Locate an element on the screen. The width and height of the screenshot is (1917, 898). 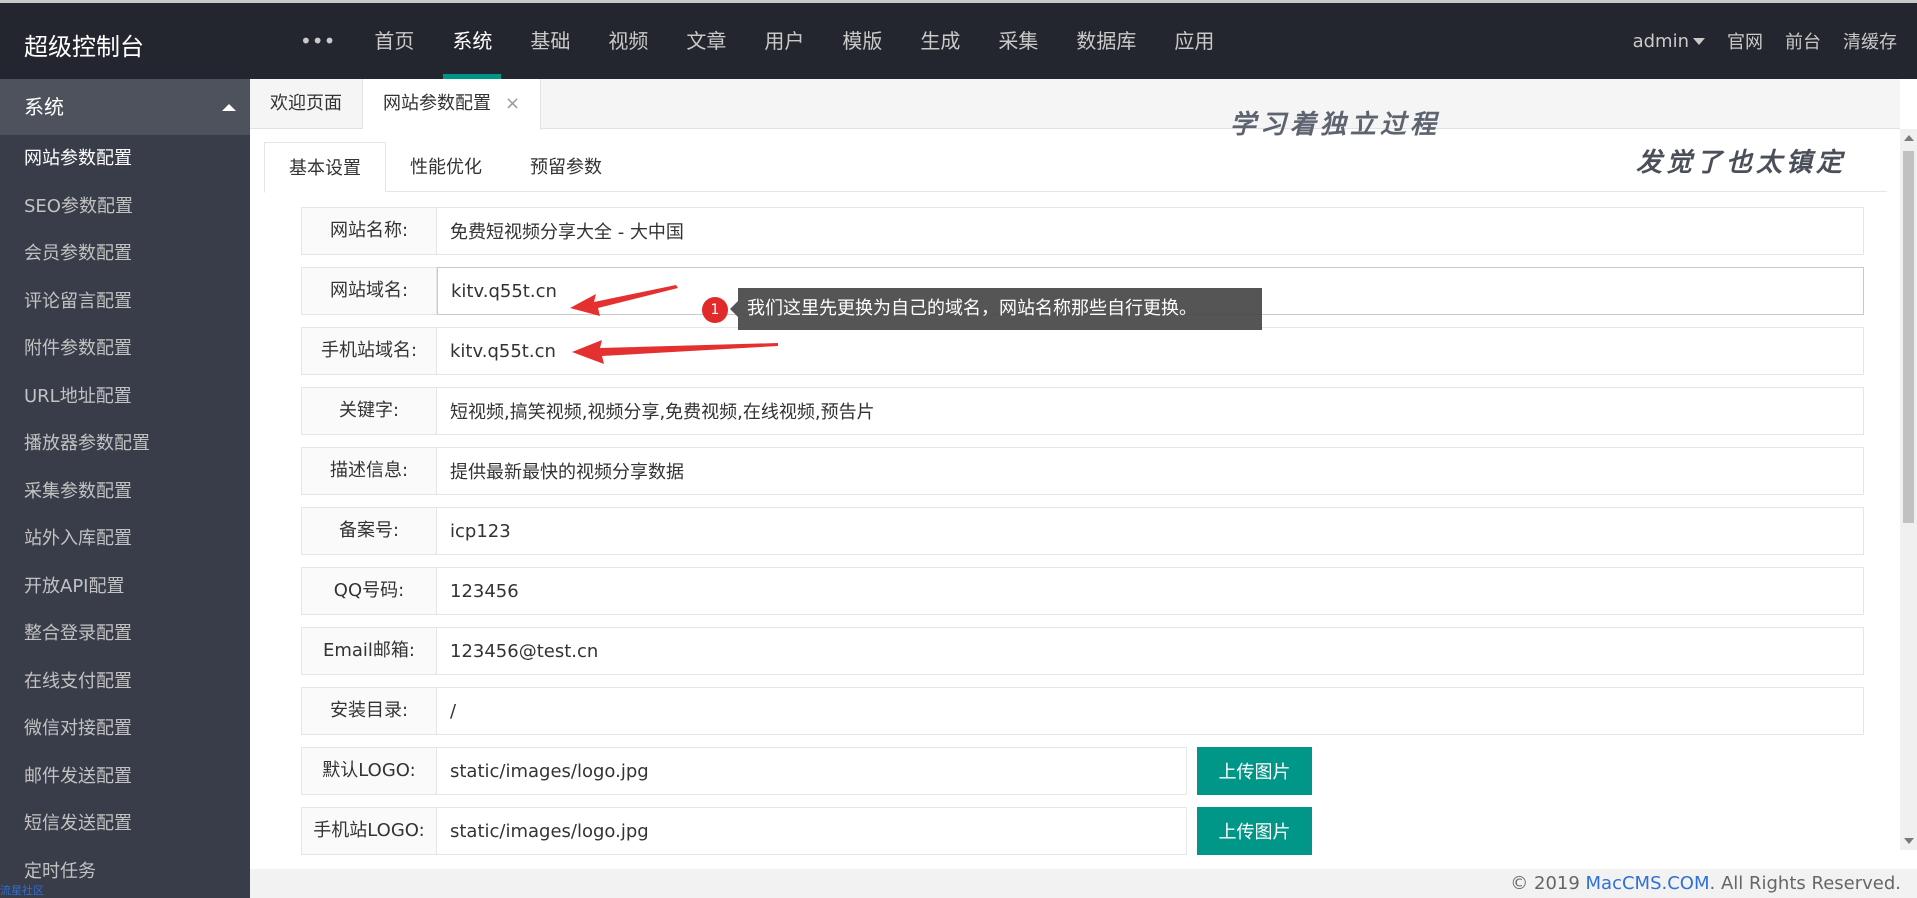
row-email: Email邮箱: is located at coordinates (1082, 651).